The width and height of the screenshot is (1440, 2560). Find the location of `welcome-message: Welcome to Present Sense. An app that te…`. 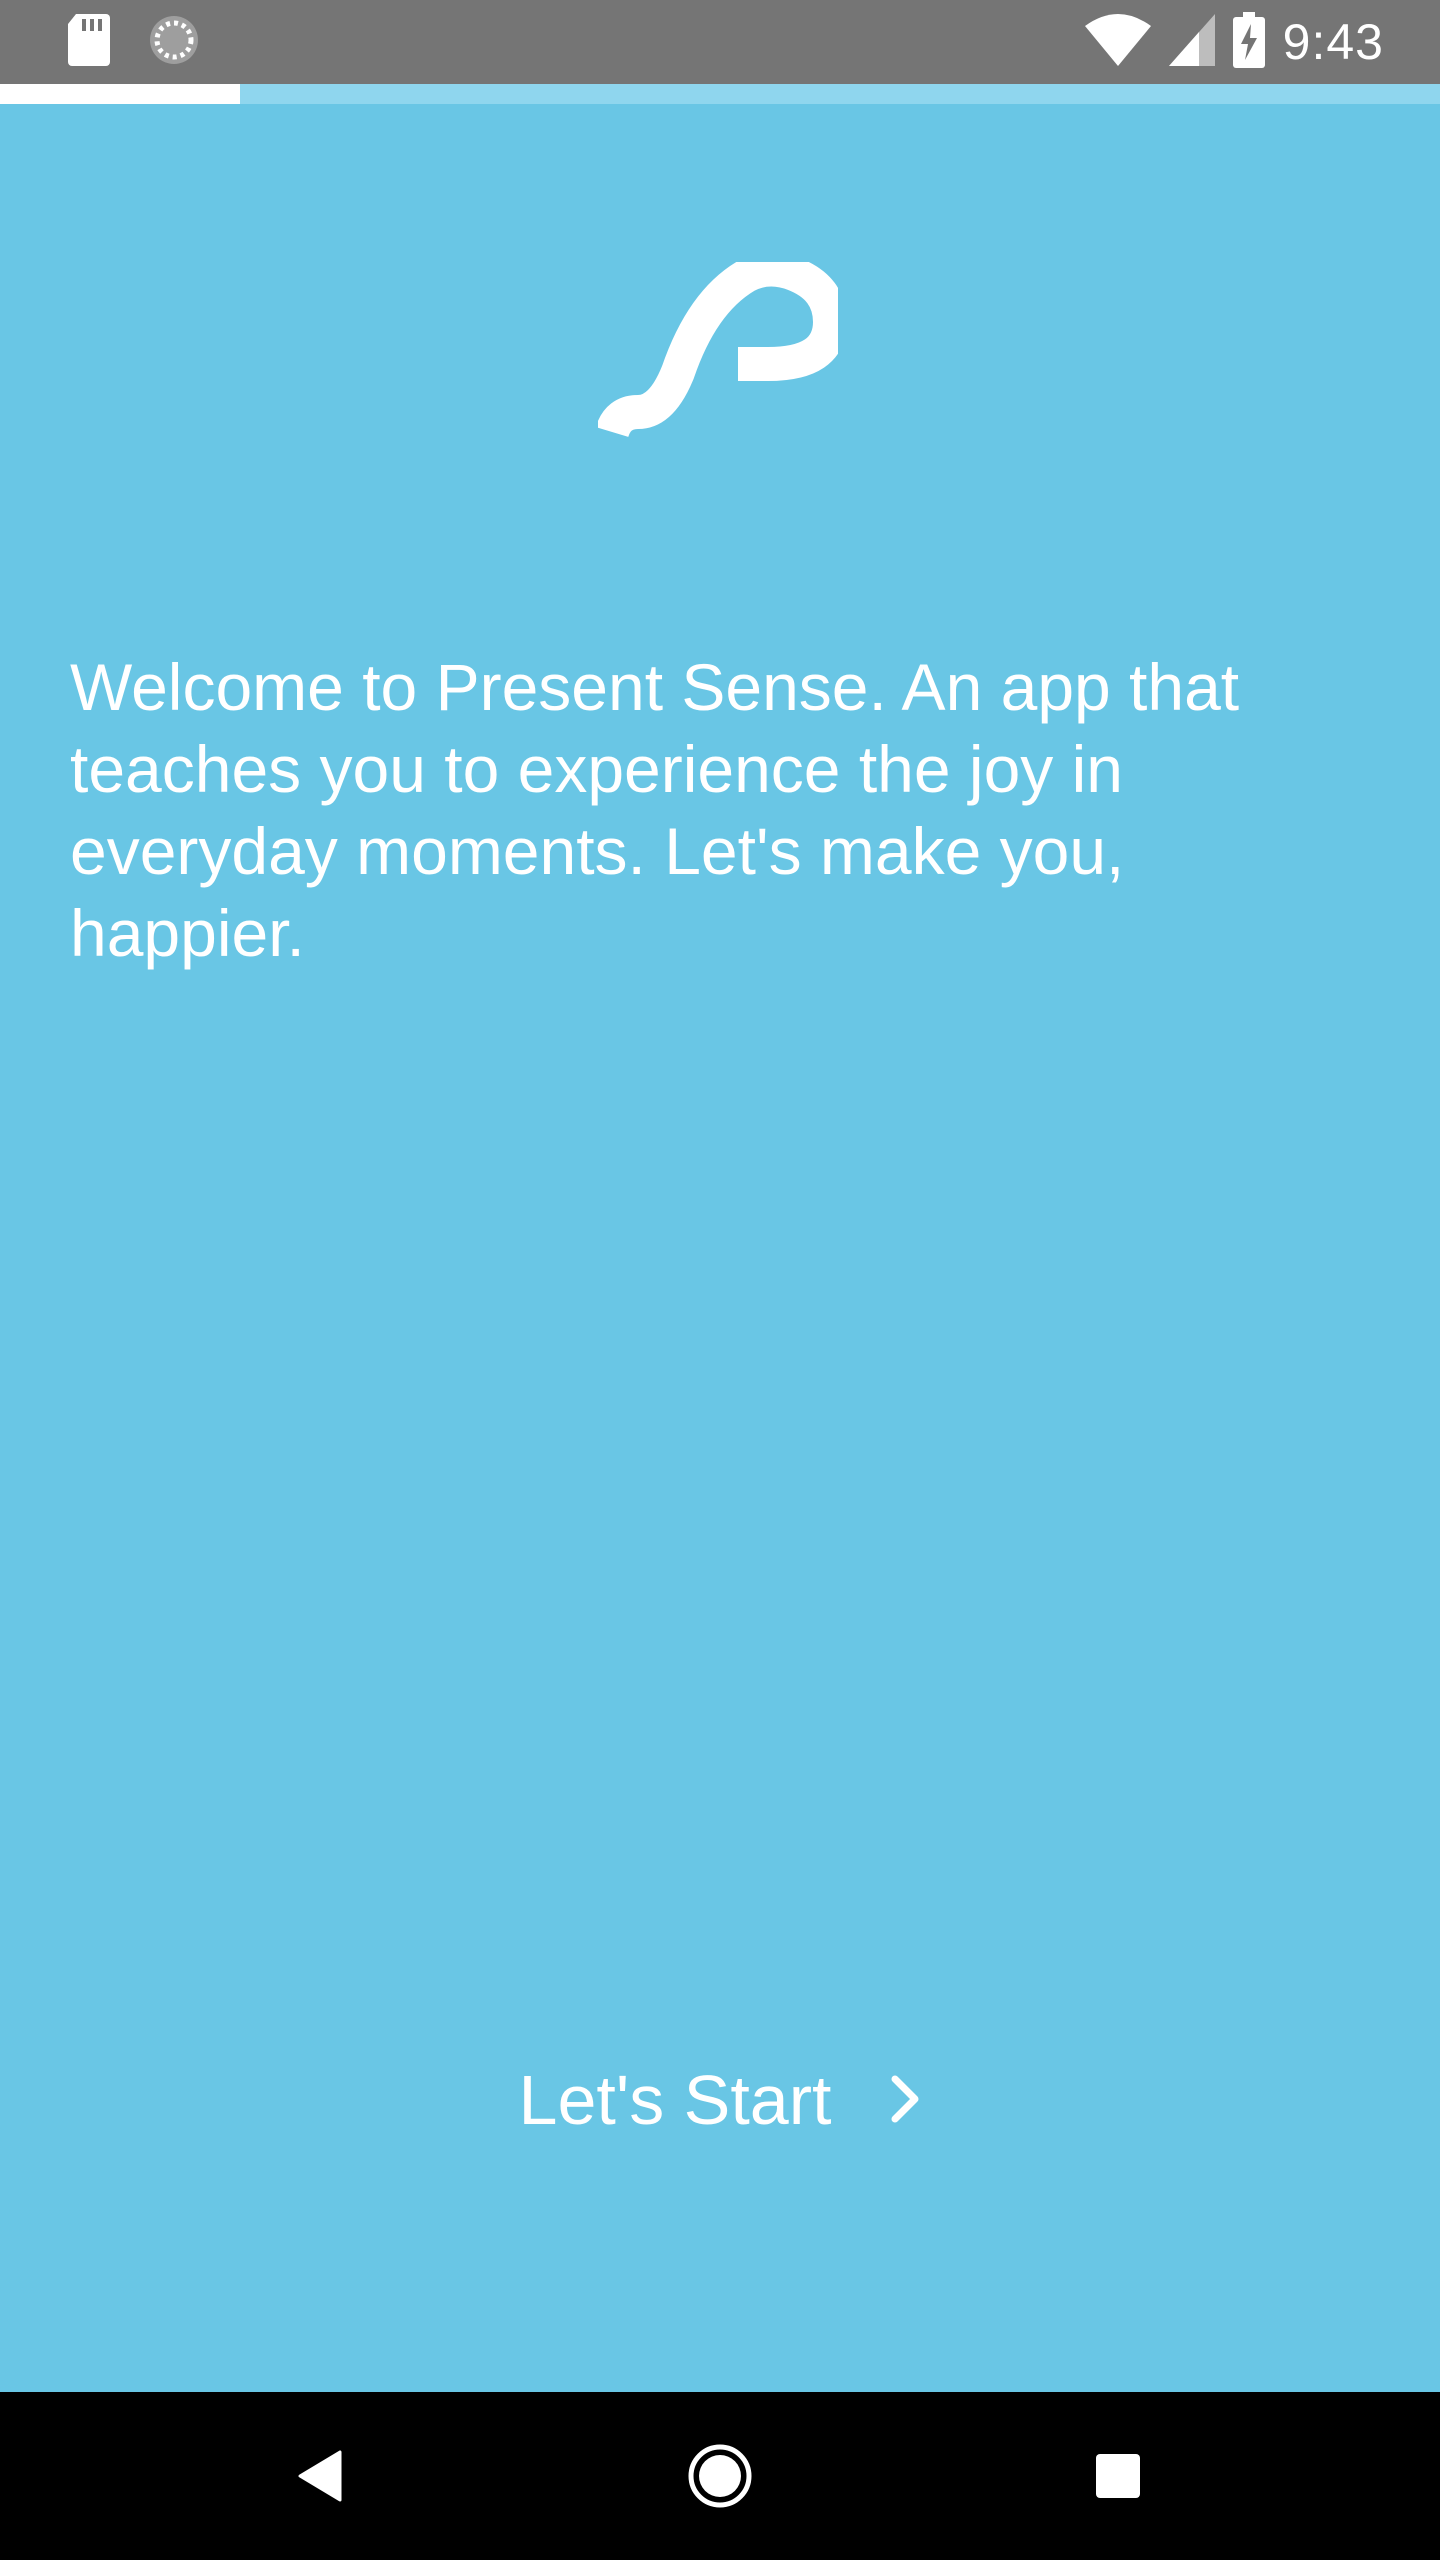

welcome-message: Welcome to Present Sense. An app that te… is located at coordinates (655, 810).